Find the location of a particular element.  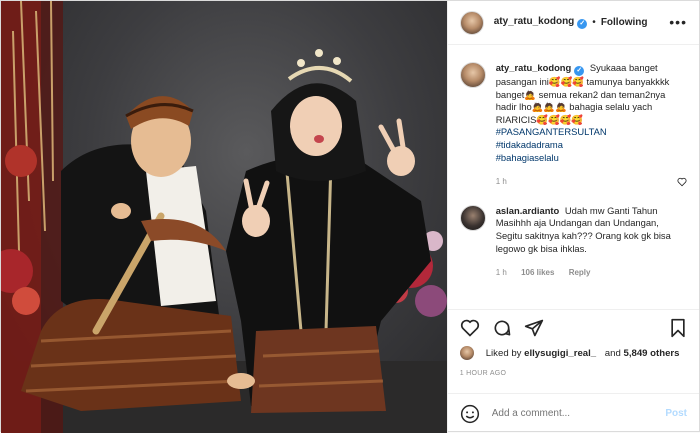

post-timestamp: 1 HOUR AGO is located at coordinates (483, 373).